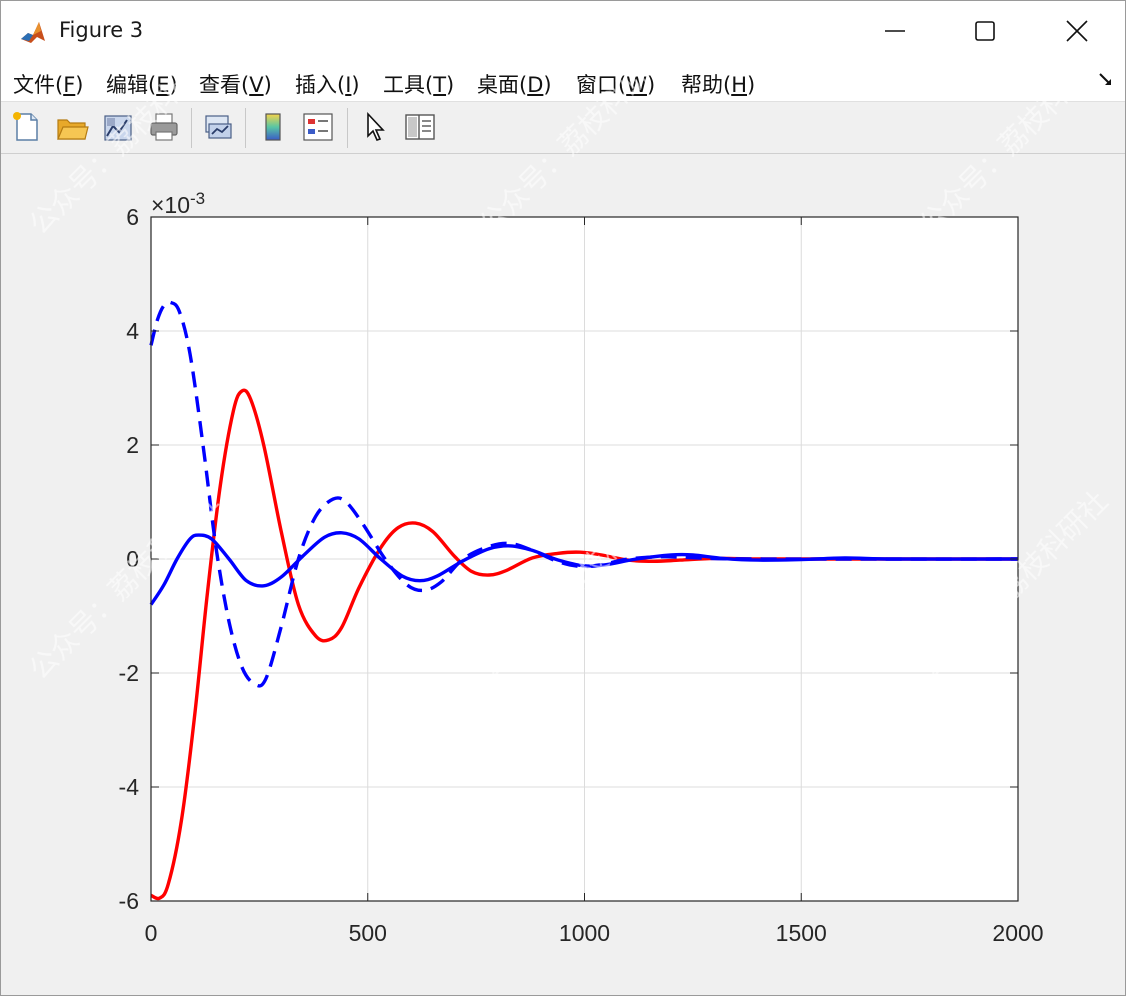  What do you see at coordinates (151, 933) in the screenshot?
I see `x-tick-label: 0` at bounding box center [151, 933].